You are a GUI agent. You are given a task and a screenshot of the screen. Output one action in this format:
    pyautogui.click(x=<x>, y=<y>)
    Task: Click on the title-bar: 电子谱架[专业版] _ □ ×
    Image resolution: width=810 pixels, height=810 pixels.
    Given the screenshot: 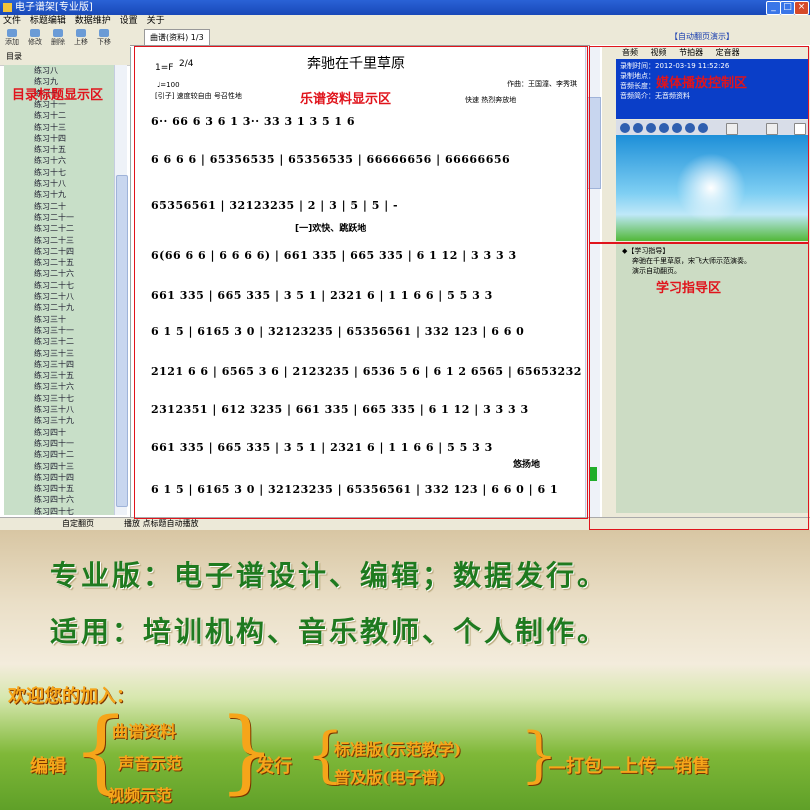 What is the action you would take?
    pyautogui.click(x=405, y=7)
    